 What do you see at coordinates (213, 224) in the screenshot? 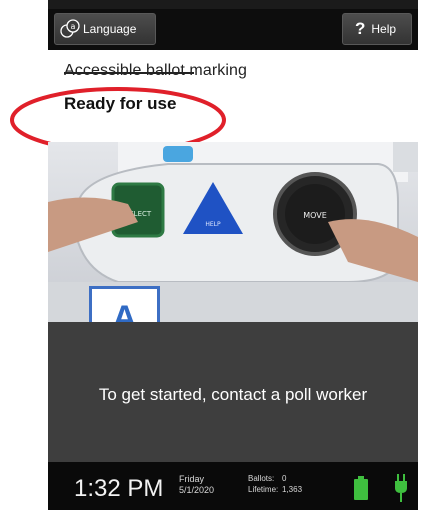
I see `help-key-label: HELP` at bounding box center [213, 224].